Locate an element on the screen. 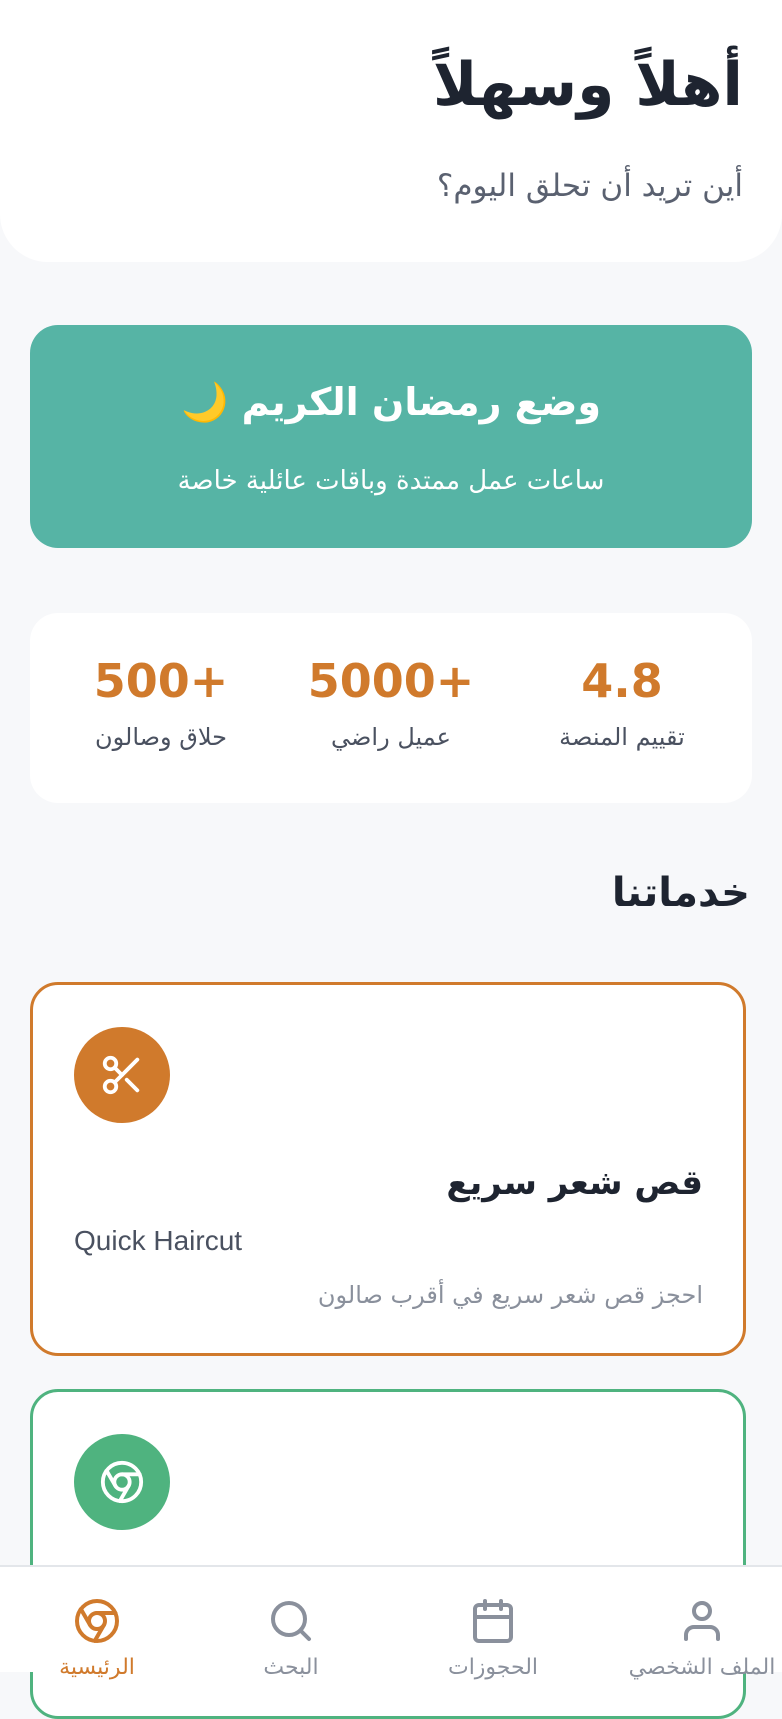 The image size is (782, 1719). ramadan-banner-title: وضع رمضان الكريم is located at coordinates (421, 402).